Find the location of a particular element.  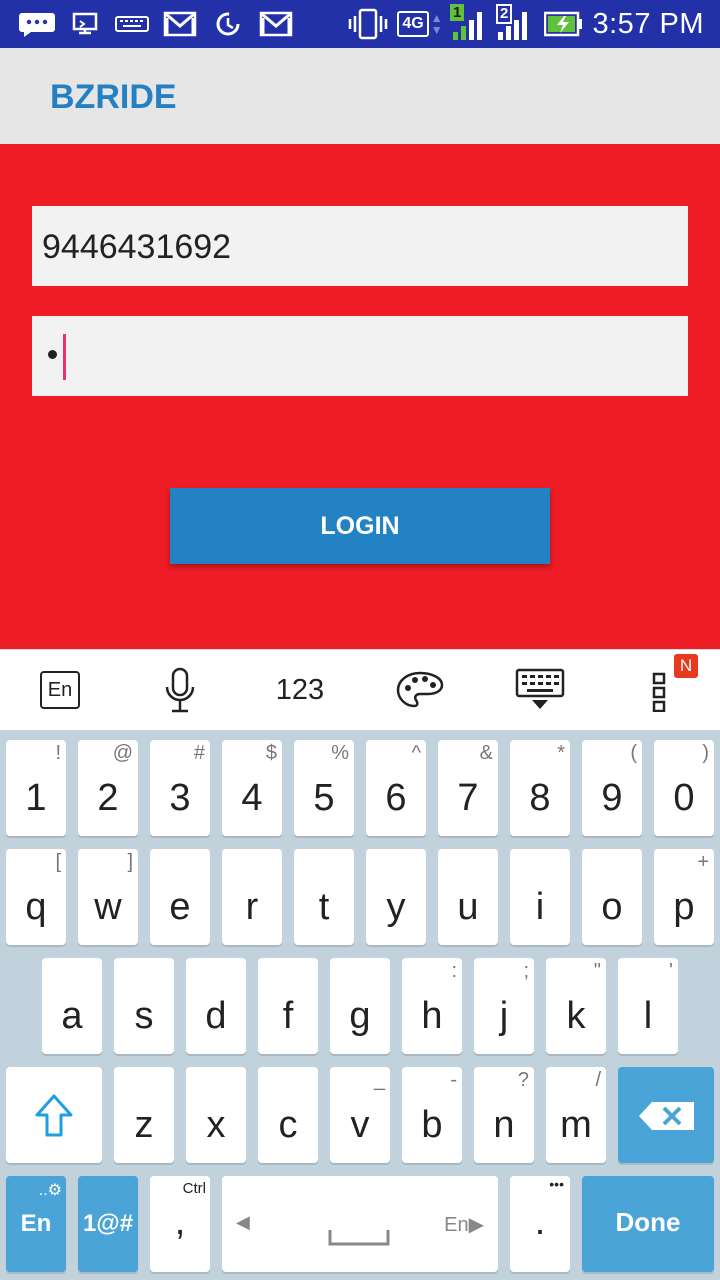

status-time: 3:57 PM is located at coordinates (648, 24).